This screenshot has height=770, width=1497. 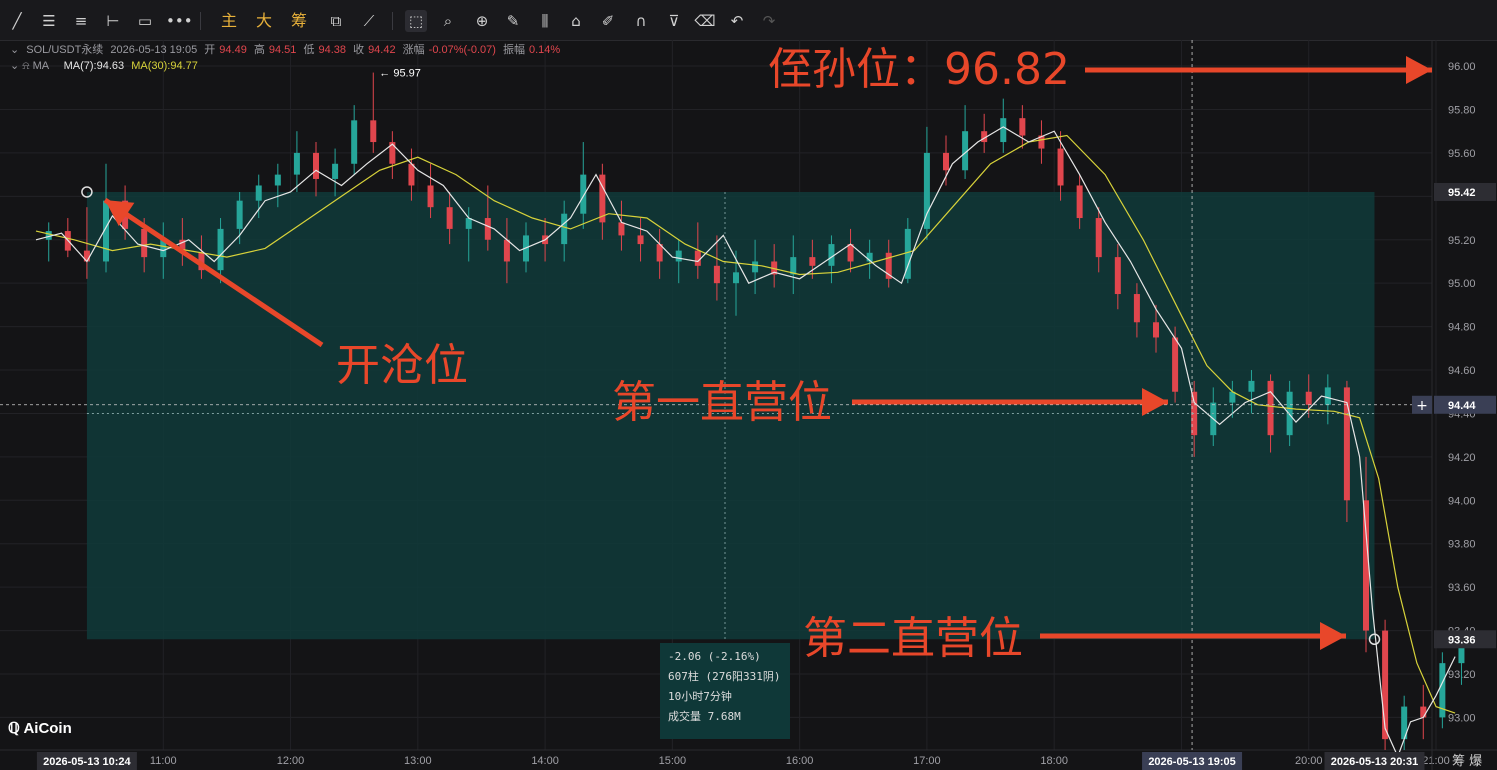 I want to click on x-tick-label: 18:00, so click(x=1054, y=761).